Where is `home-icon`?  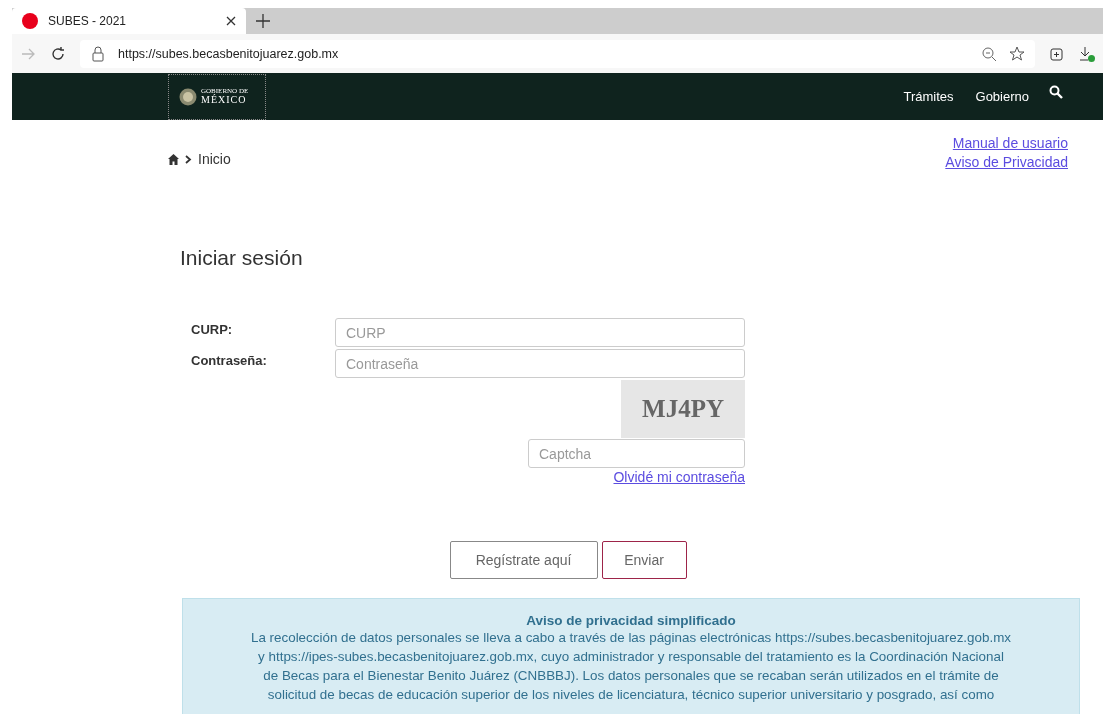 home-icon is located at coordinates (173, 159).